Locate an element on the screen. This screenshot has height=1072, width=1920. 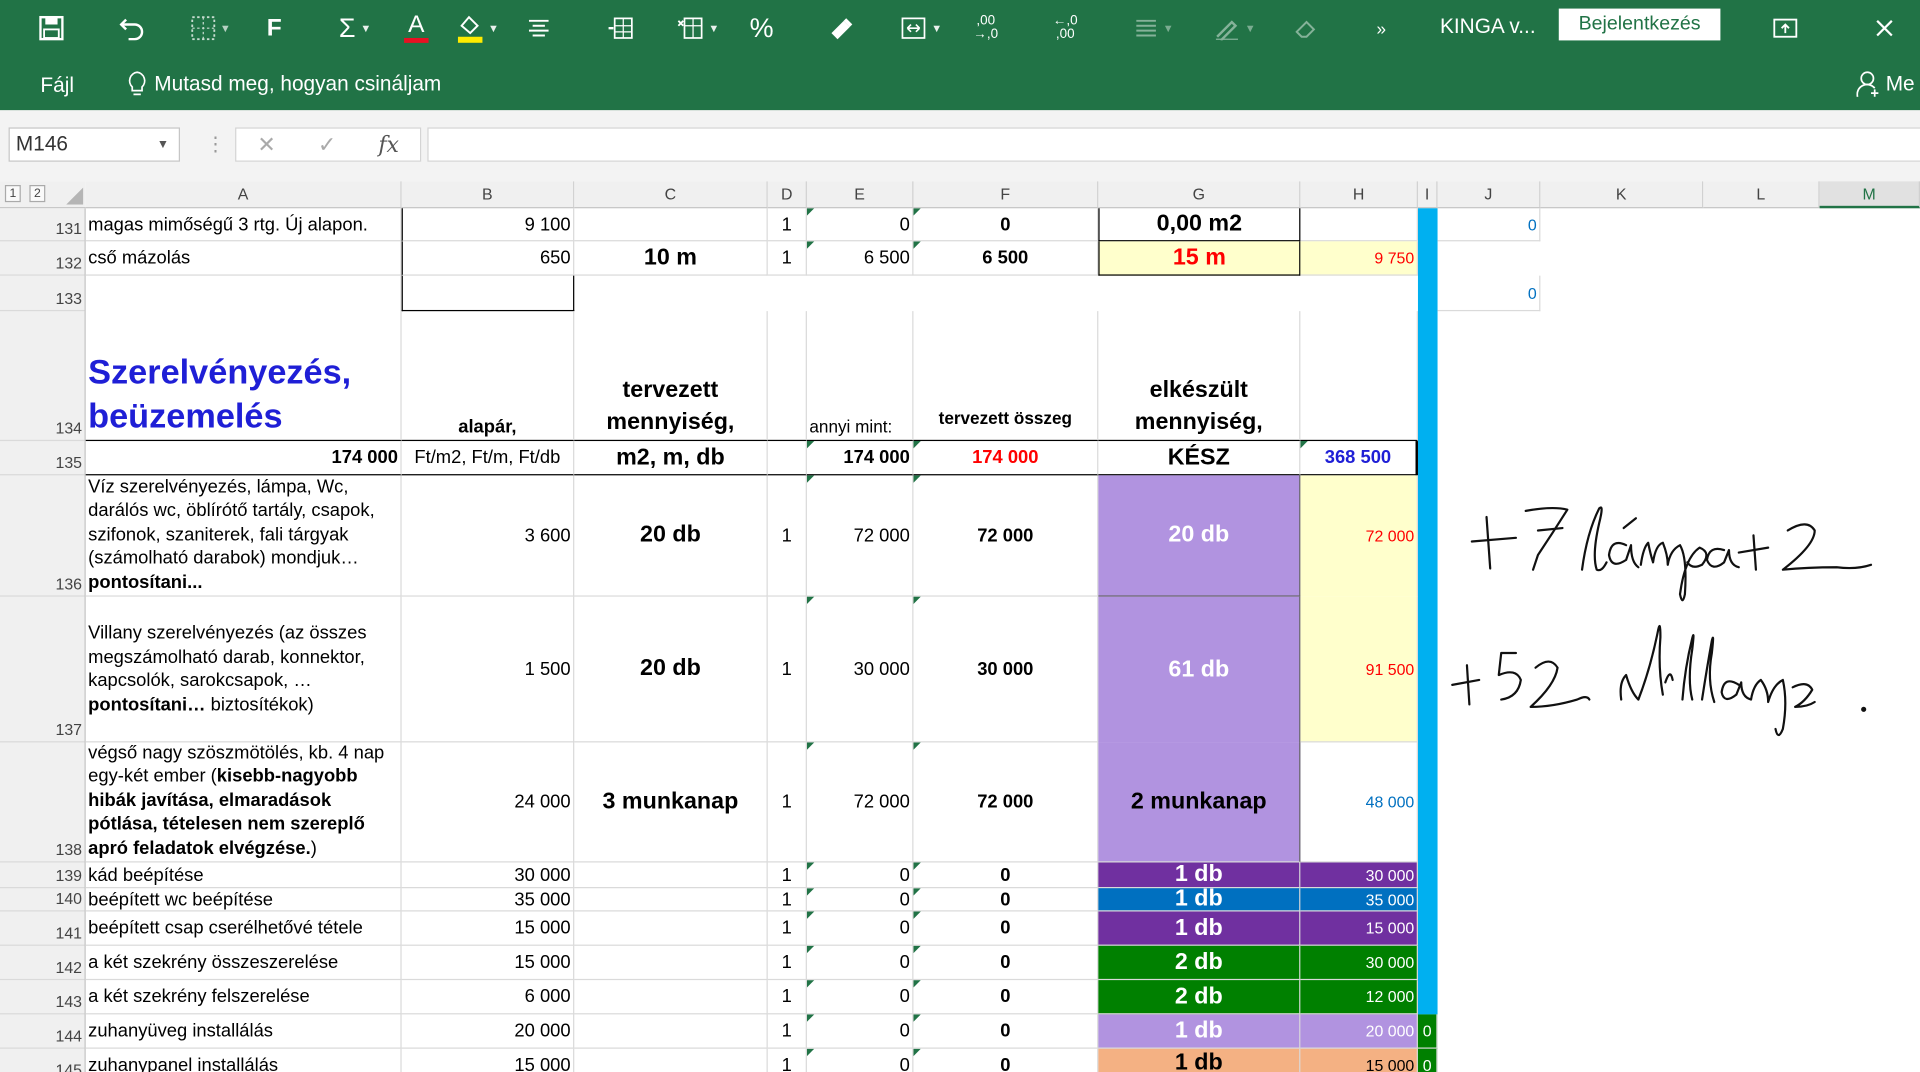
cell-h134 is located at coordinates (1359, 376).